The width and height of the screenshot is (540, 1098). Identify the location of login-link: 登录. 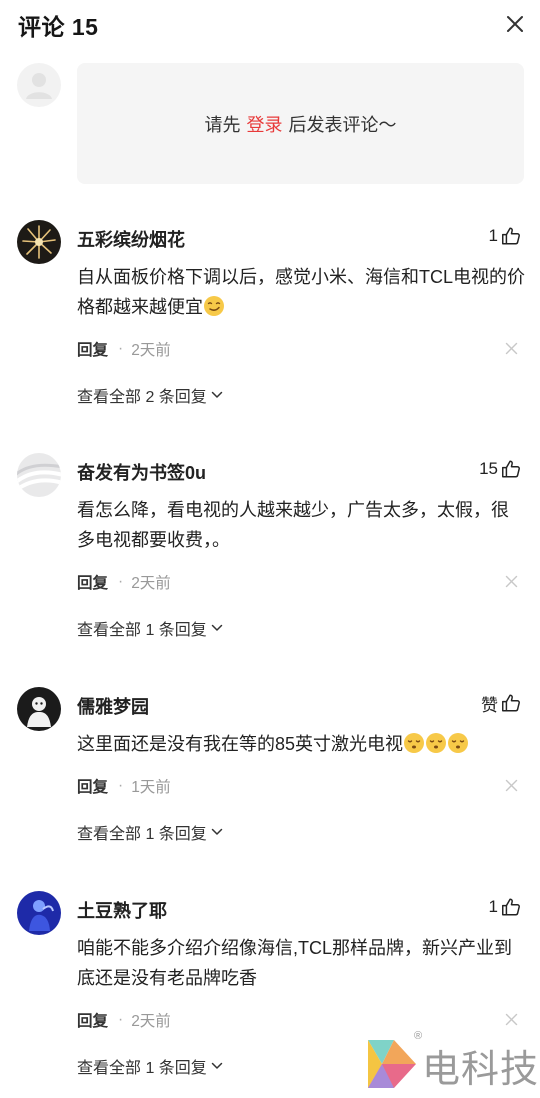
(265, 124).